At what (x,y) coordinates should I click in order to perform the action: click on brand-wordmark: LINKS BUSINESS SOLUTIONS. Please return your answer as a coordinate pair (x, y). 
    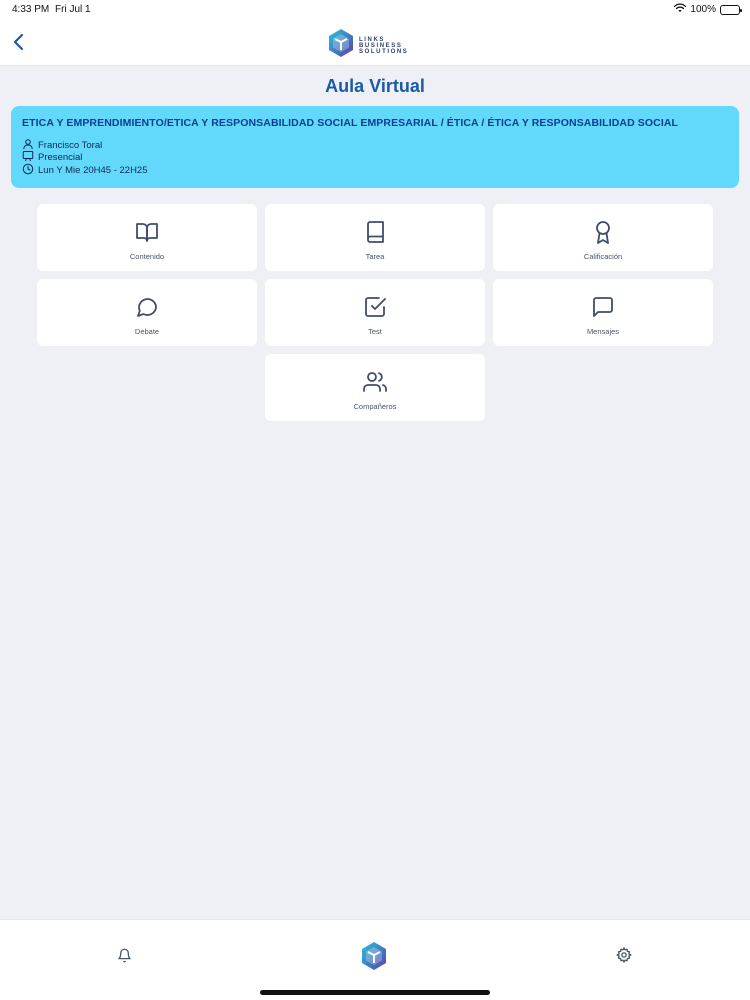
    Looking at the image, I should click on (383, 46).